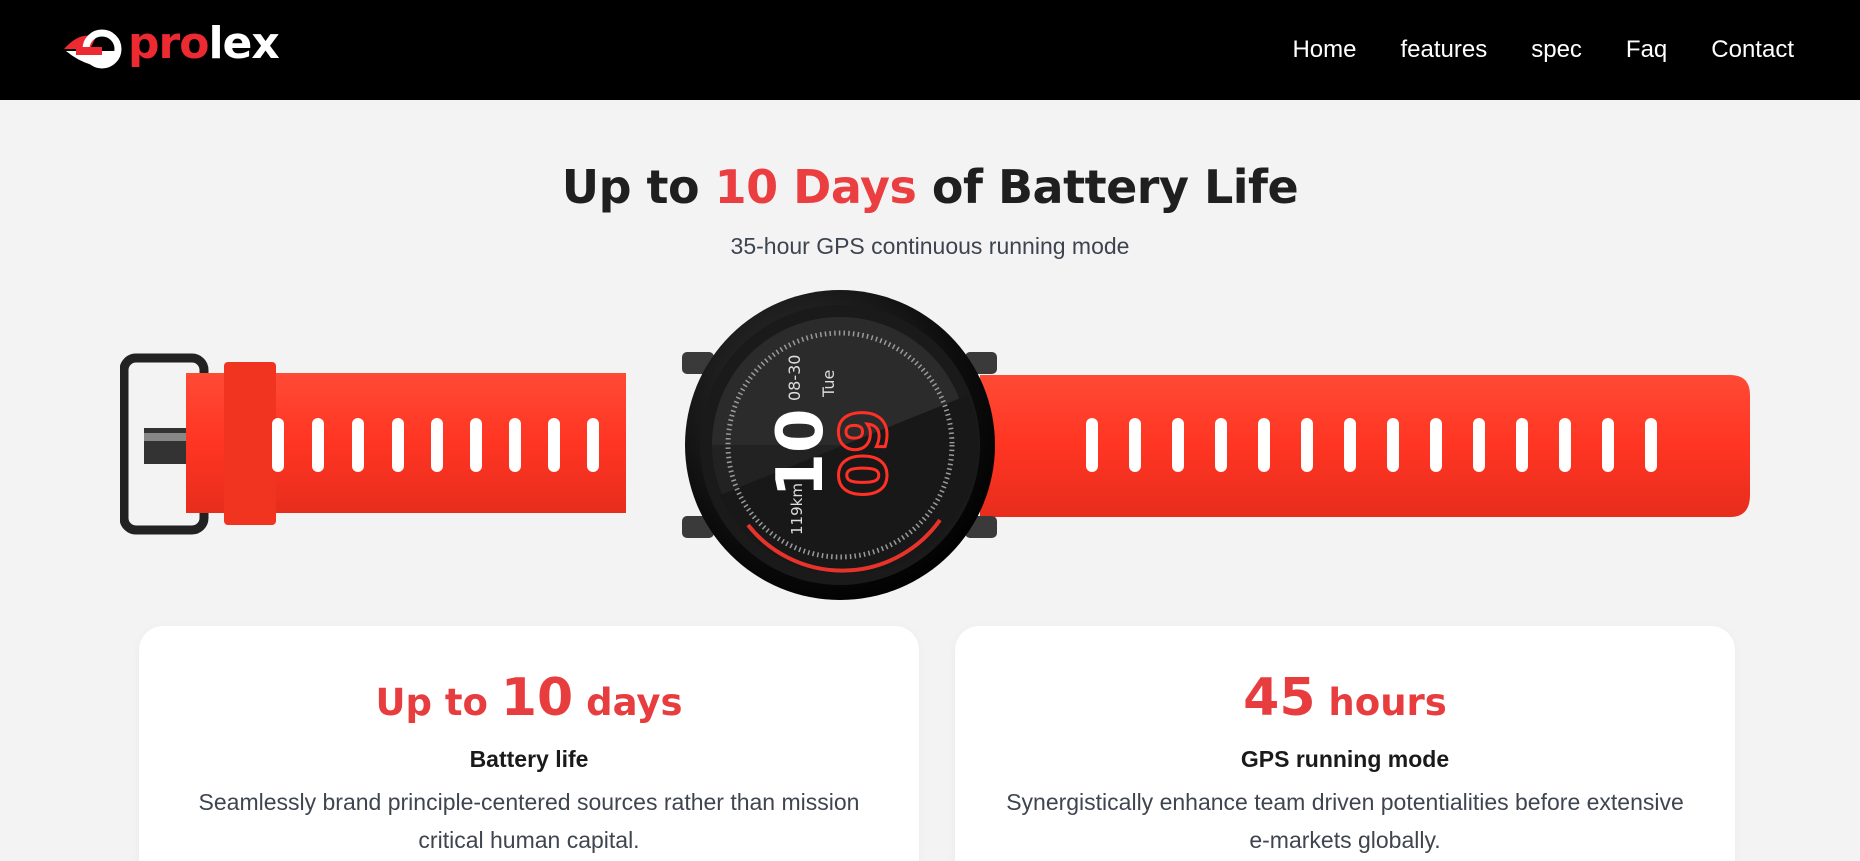  Describe the element at coordinates (438, 702) in the screenshot. I see `card-stat-prefix: Up to` at that location.